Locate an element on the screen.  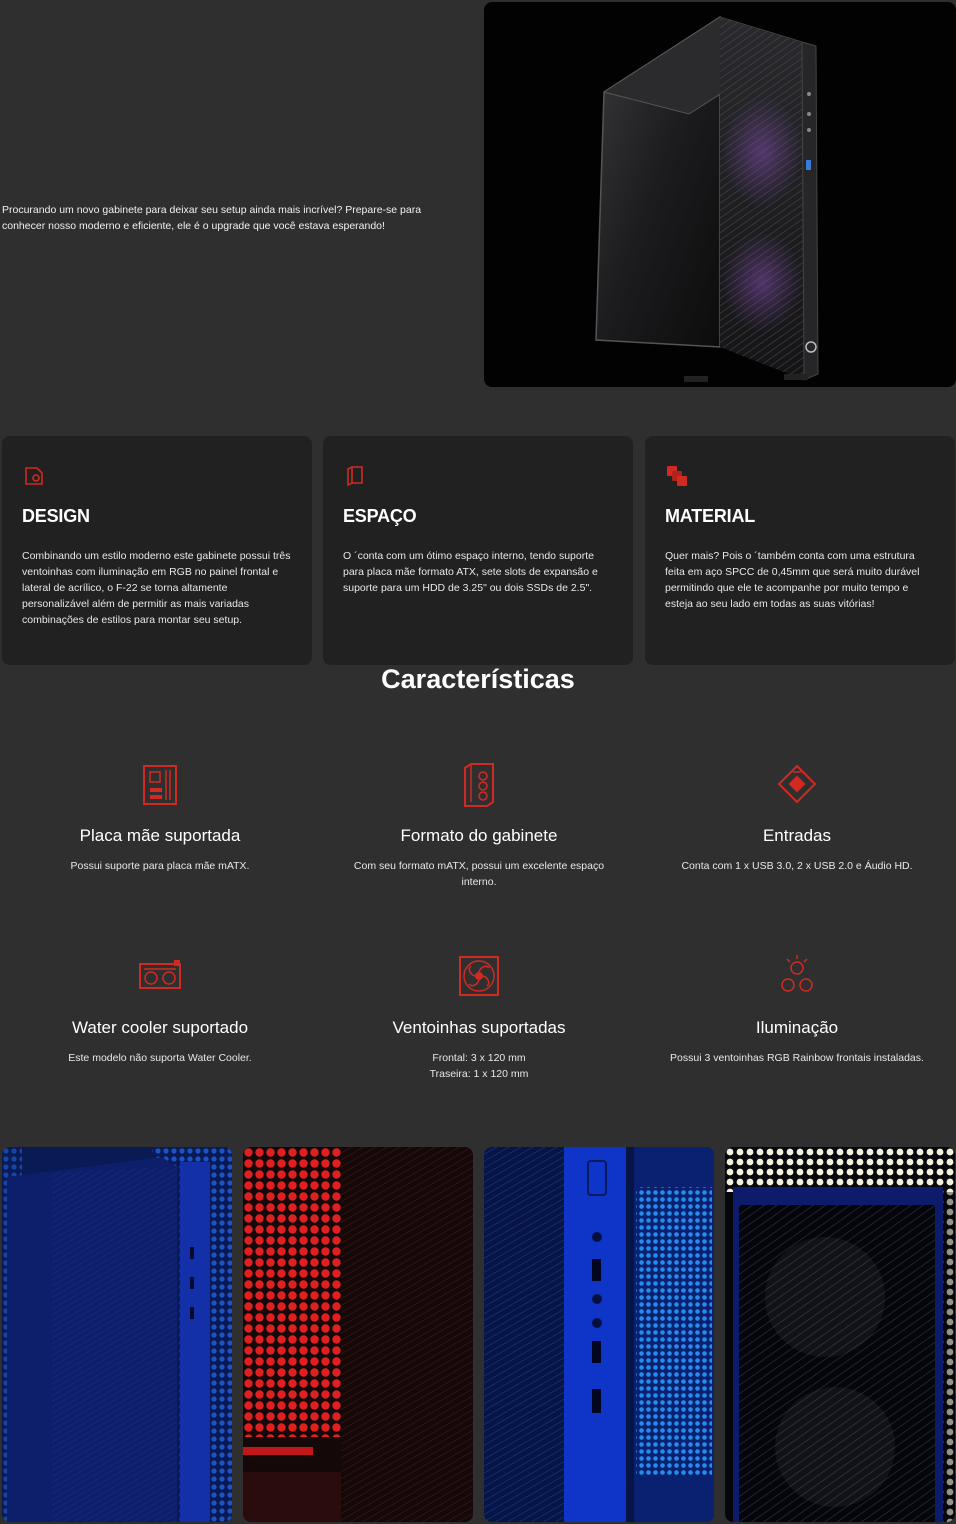
feature-title: Water cooler suportado is located at coordinates (160, 1027).